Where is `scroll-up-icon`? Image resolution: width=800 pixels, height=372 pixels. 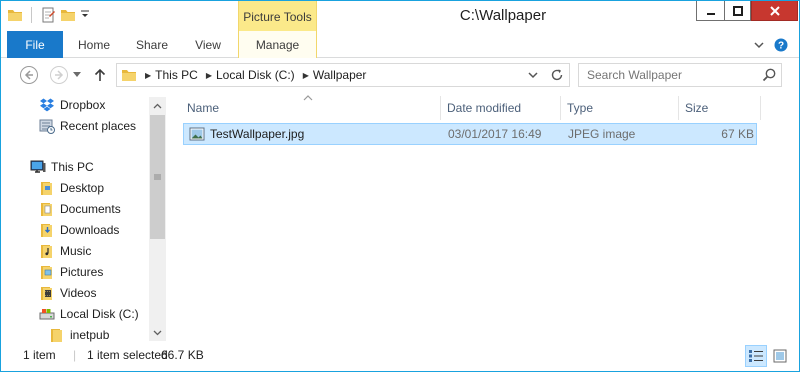
scroll-up-icon is located at coordinates (157, 105).